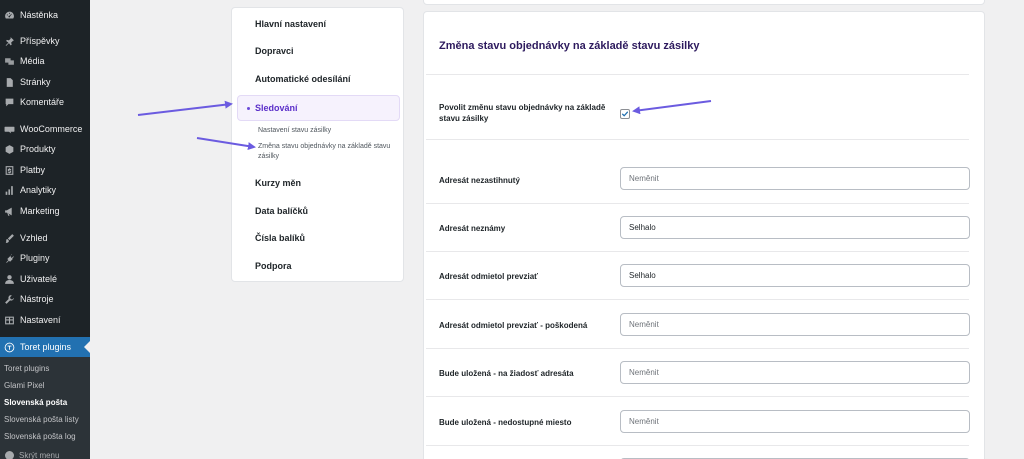  I want to click on collapse-icon, so click(9, 454).